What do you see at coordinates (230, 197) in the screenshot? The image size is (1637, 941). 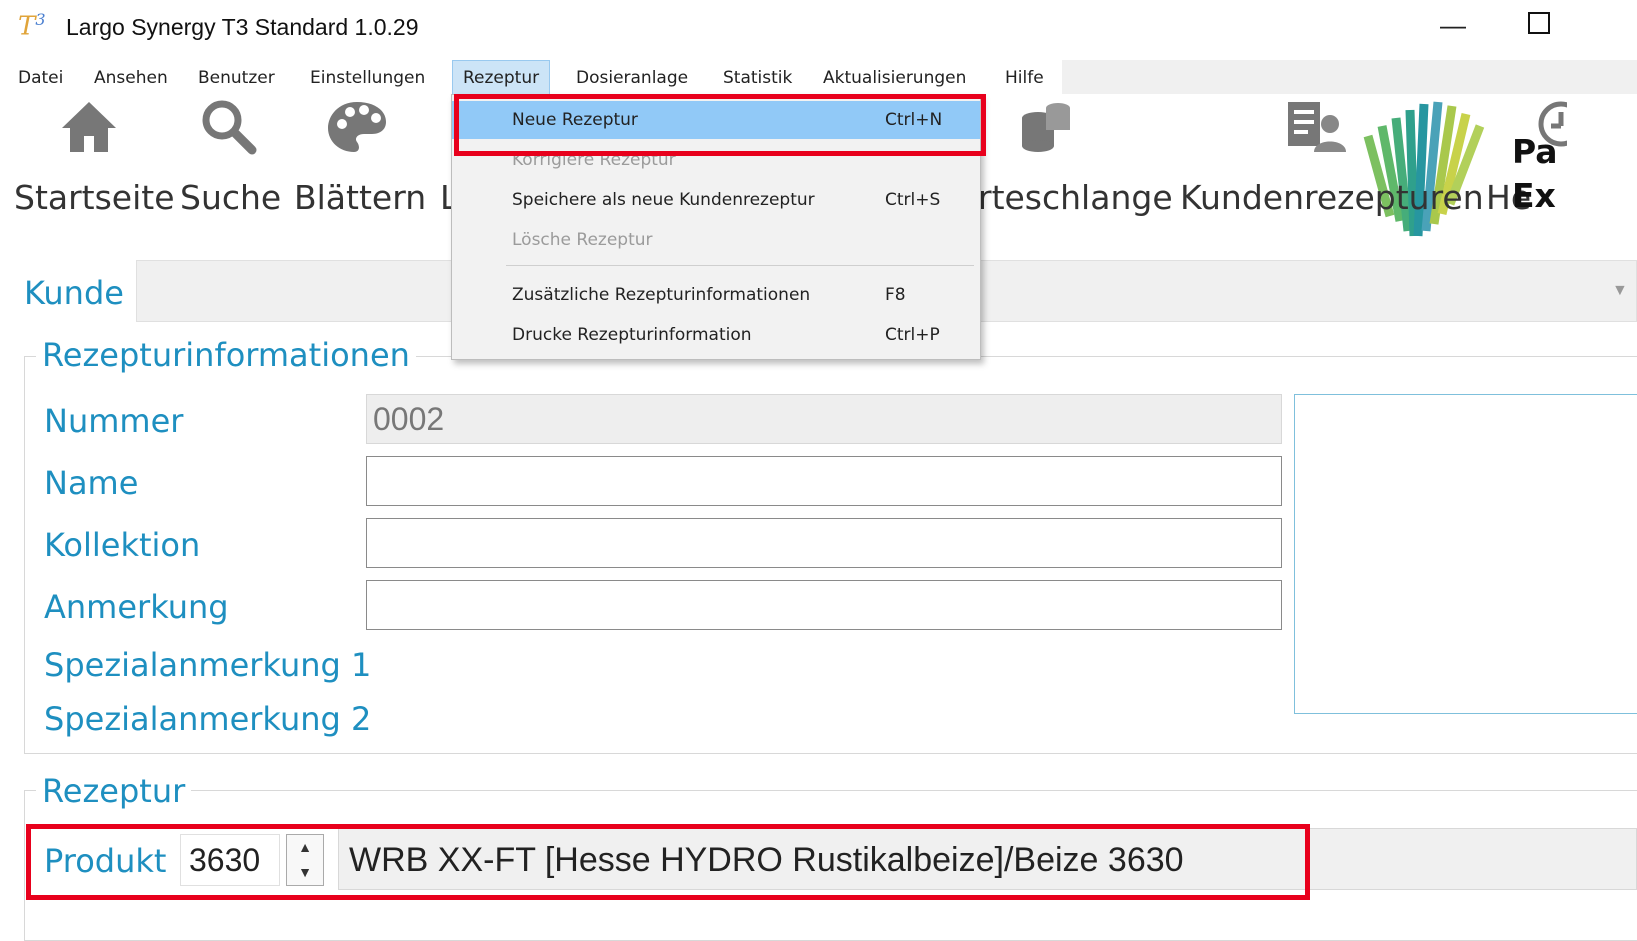 I see `toolbar-suche: Suche` at bounding box center [230, 197].